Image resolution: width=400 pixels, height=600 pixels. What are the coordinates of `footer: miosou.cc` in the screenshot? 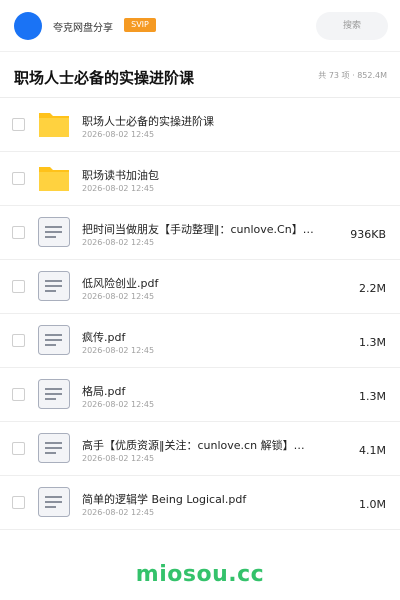 It's located at (200, 576).